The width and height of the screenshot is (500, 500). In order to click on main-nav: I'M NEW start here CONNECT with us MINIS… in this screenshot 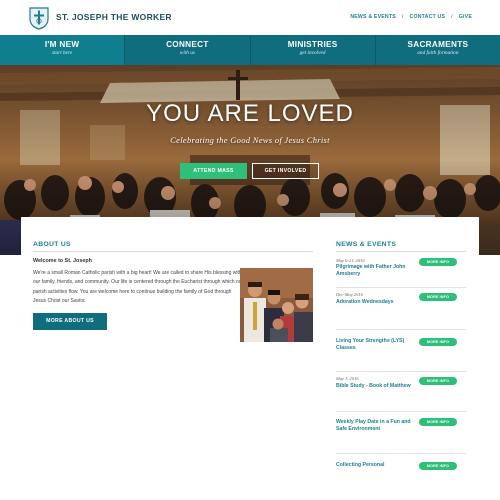, I will do `click(250, 50)`.